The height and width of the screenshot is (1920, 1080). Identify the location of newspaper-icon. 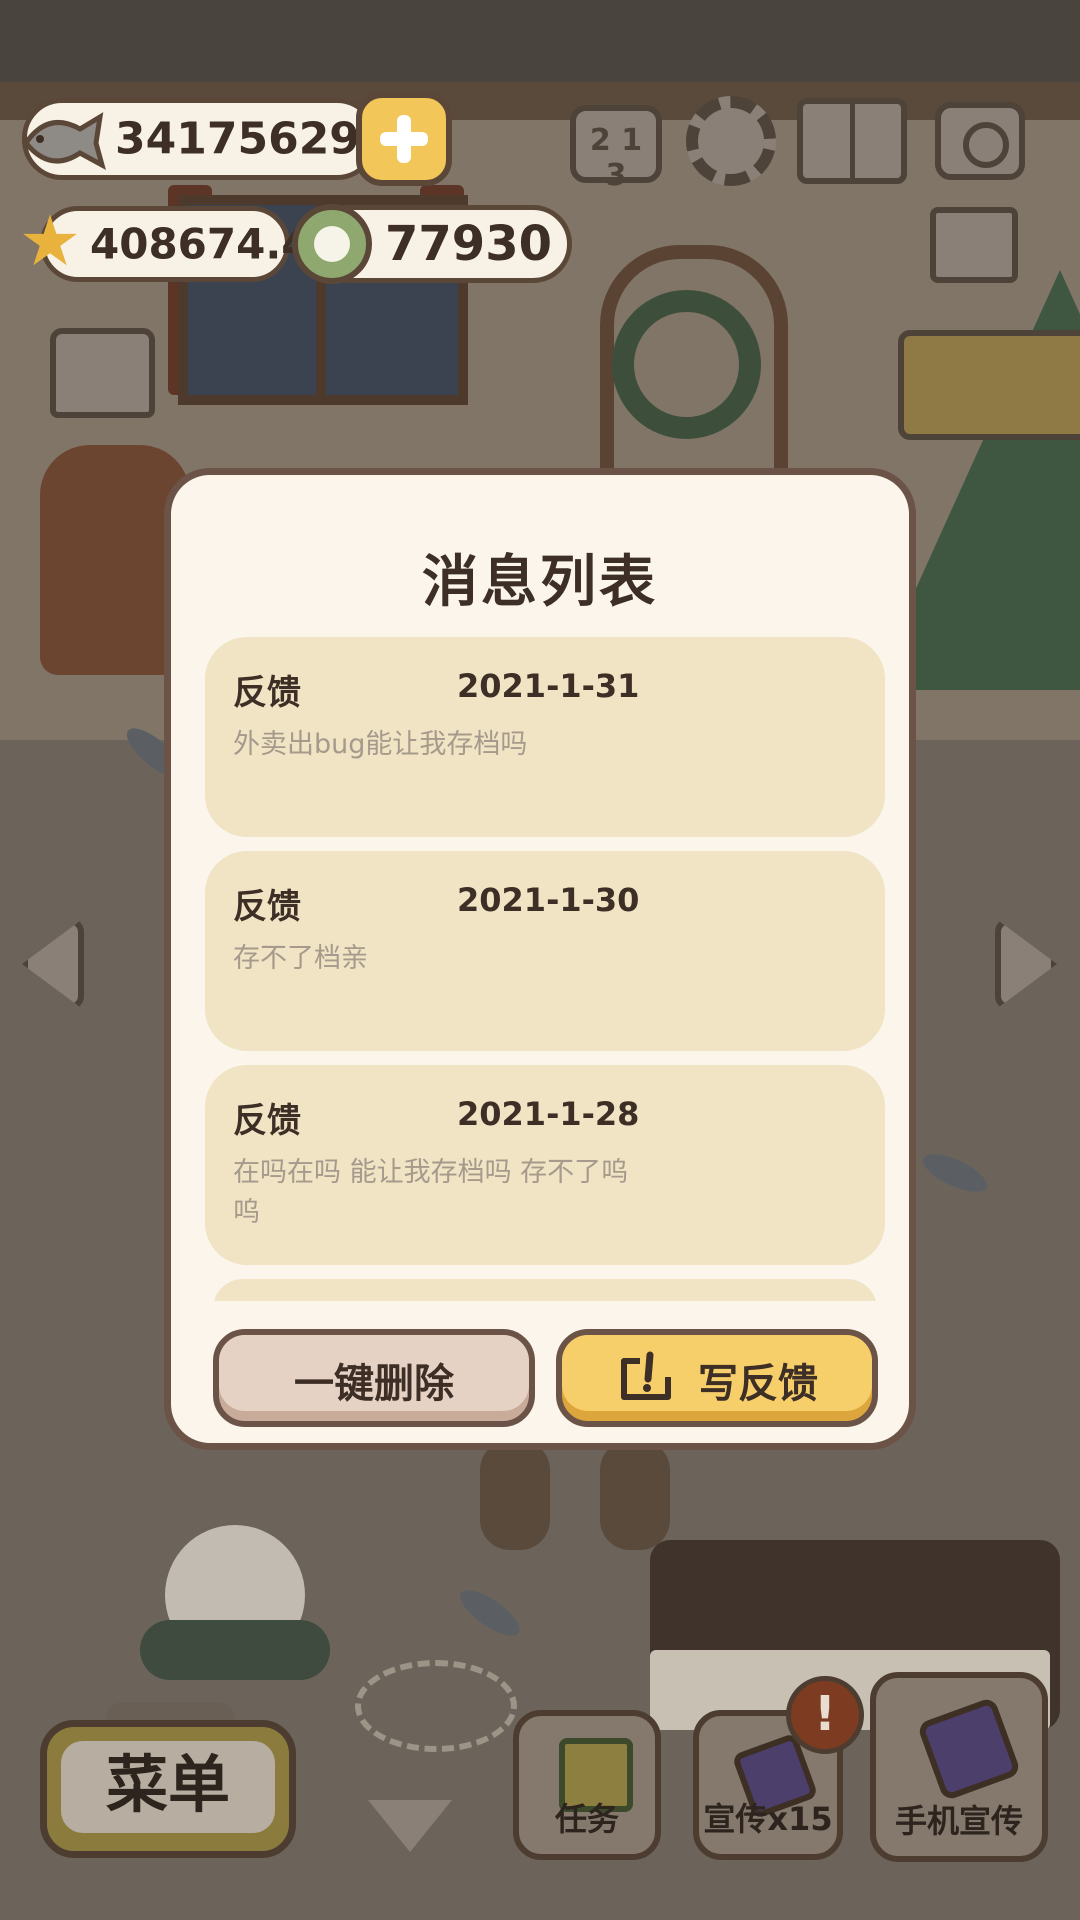
(974, 245).